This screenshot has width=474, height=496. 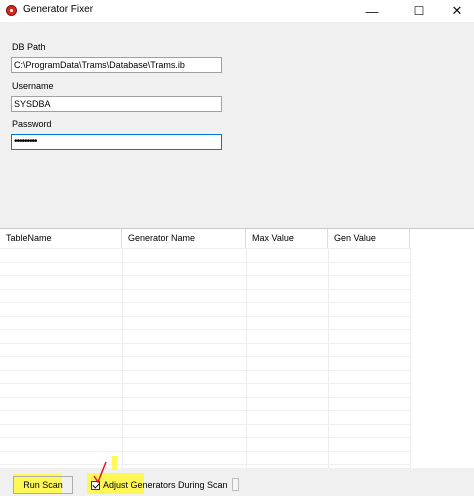 What do you see at coordinates (114, 463) in the screenshot?
I see `yellow-highlight` at bounding box center [114, 463].